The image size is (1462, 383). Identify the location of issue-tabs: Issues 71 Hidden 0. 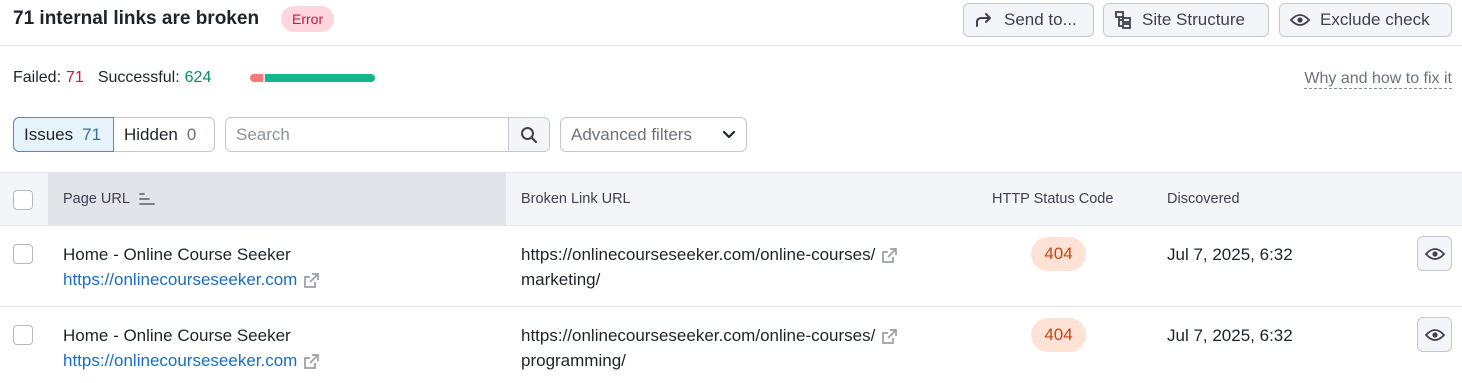
(114, 134).